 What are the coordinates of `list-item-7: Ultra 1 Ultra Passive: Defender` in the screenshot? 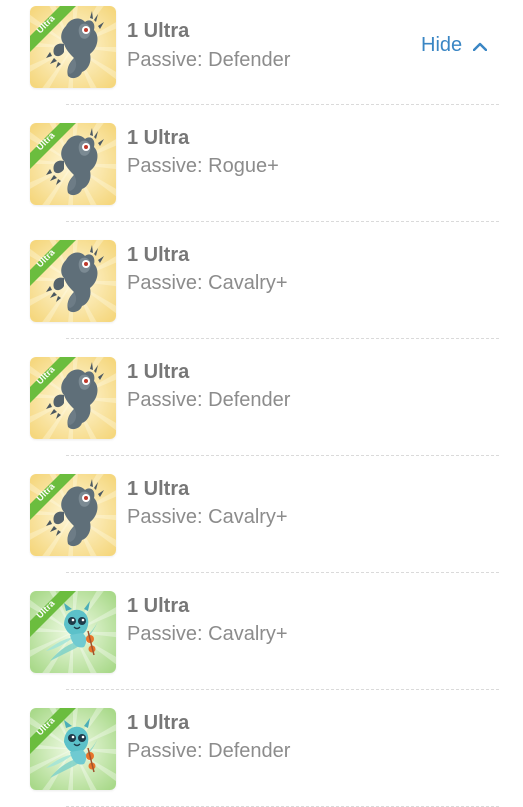 It's located at (261, 748).